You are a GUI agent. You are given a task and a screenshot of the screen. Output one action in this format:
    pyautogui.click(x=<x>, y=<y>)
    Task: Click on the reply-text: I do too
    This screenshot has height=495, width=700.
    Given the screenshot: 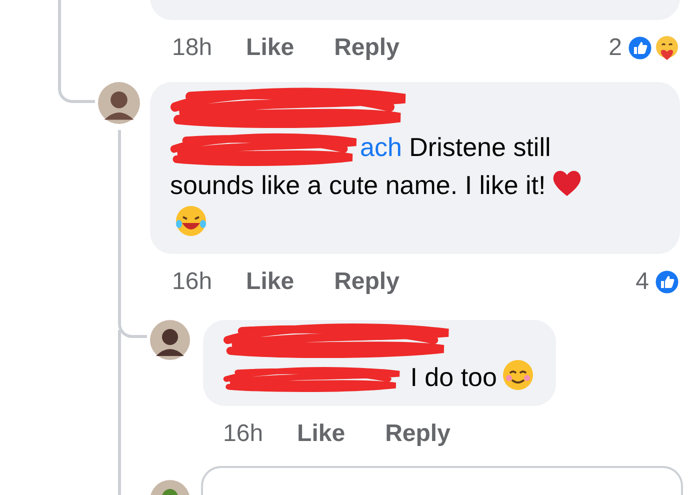 What is the action you would take?
    pyautogui.click(x=383, y=377)
    